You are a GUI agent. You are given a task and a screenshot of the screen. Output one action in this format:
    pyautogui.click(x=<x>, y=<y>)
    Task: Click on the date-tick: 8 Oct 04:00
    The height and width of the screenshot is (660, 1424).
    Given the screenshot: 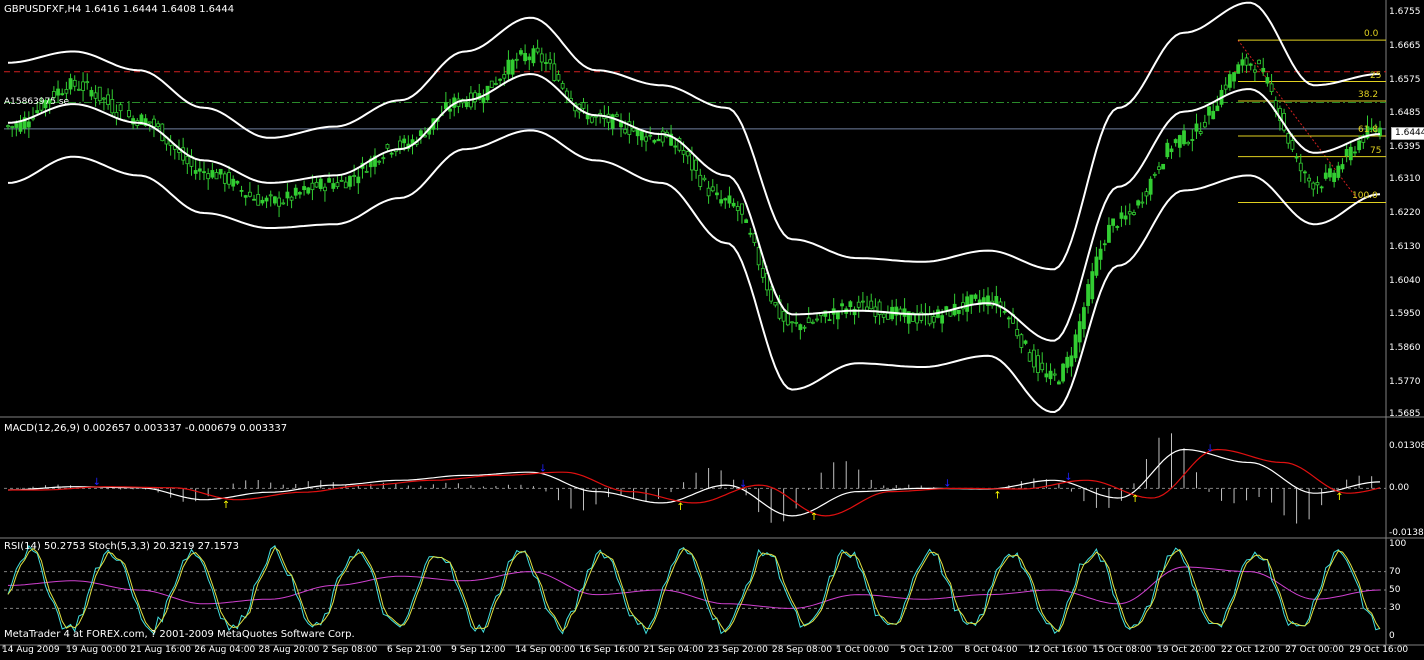 What is the action you would take?
    pyautogui.click(x=991, y=650)
    